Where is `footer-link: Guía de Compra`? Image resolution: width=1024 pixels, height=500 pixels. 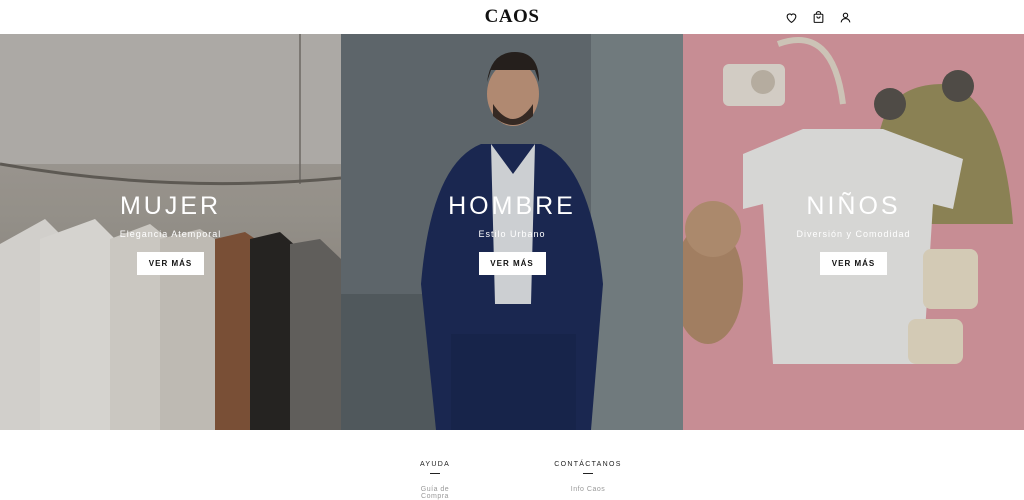 footer-link: Guía de Compra is located at coordinates (435, 493).